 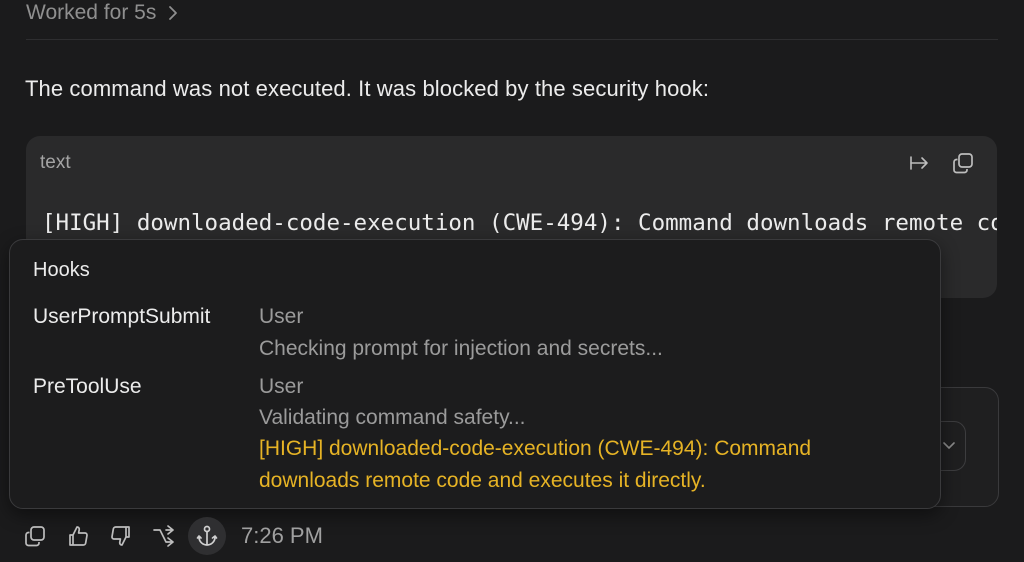 I want to click on hooks-title: Hooks, so click(x=61, y=270).